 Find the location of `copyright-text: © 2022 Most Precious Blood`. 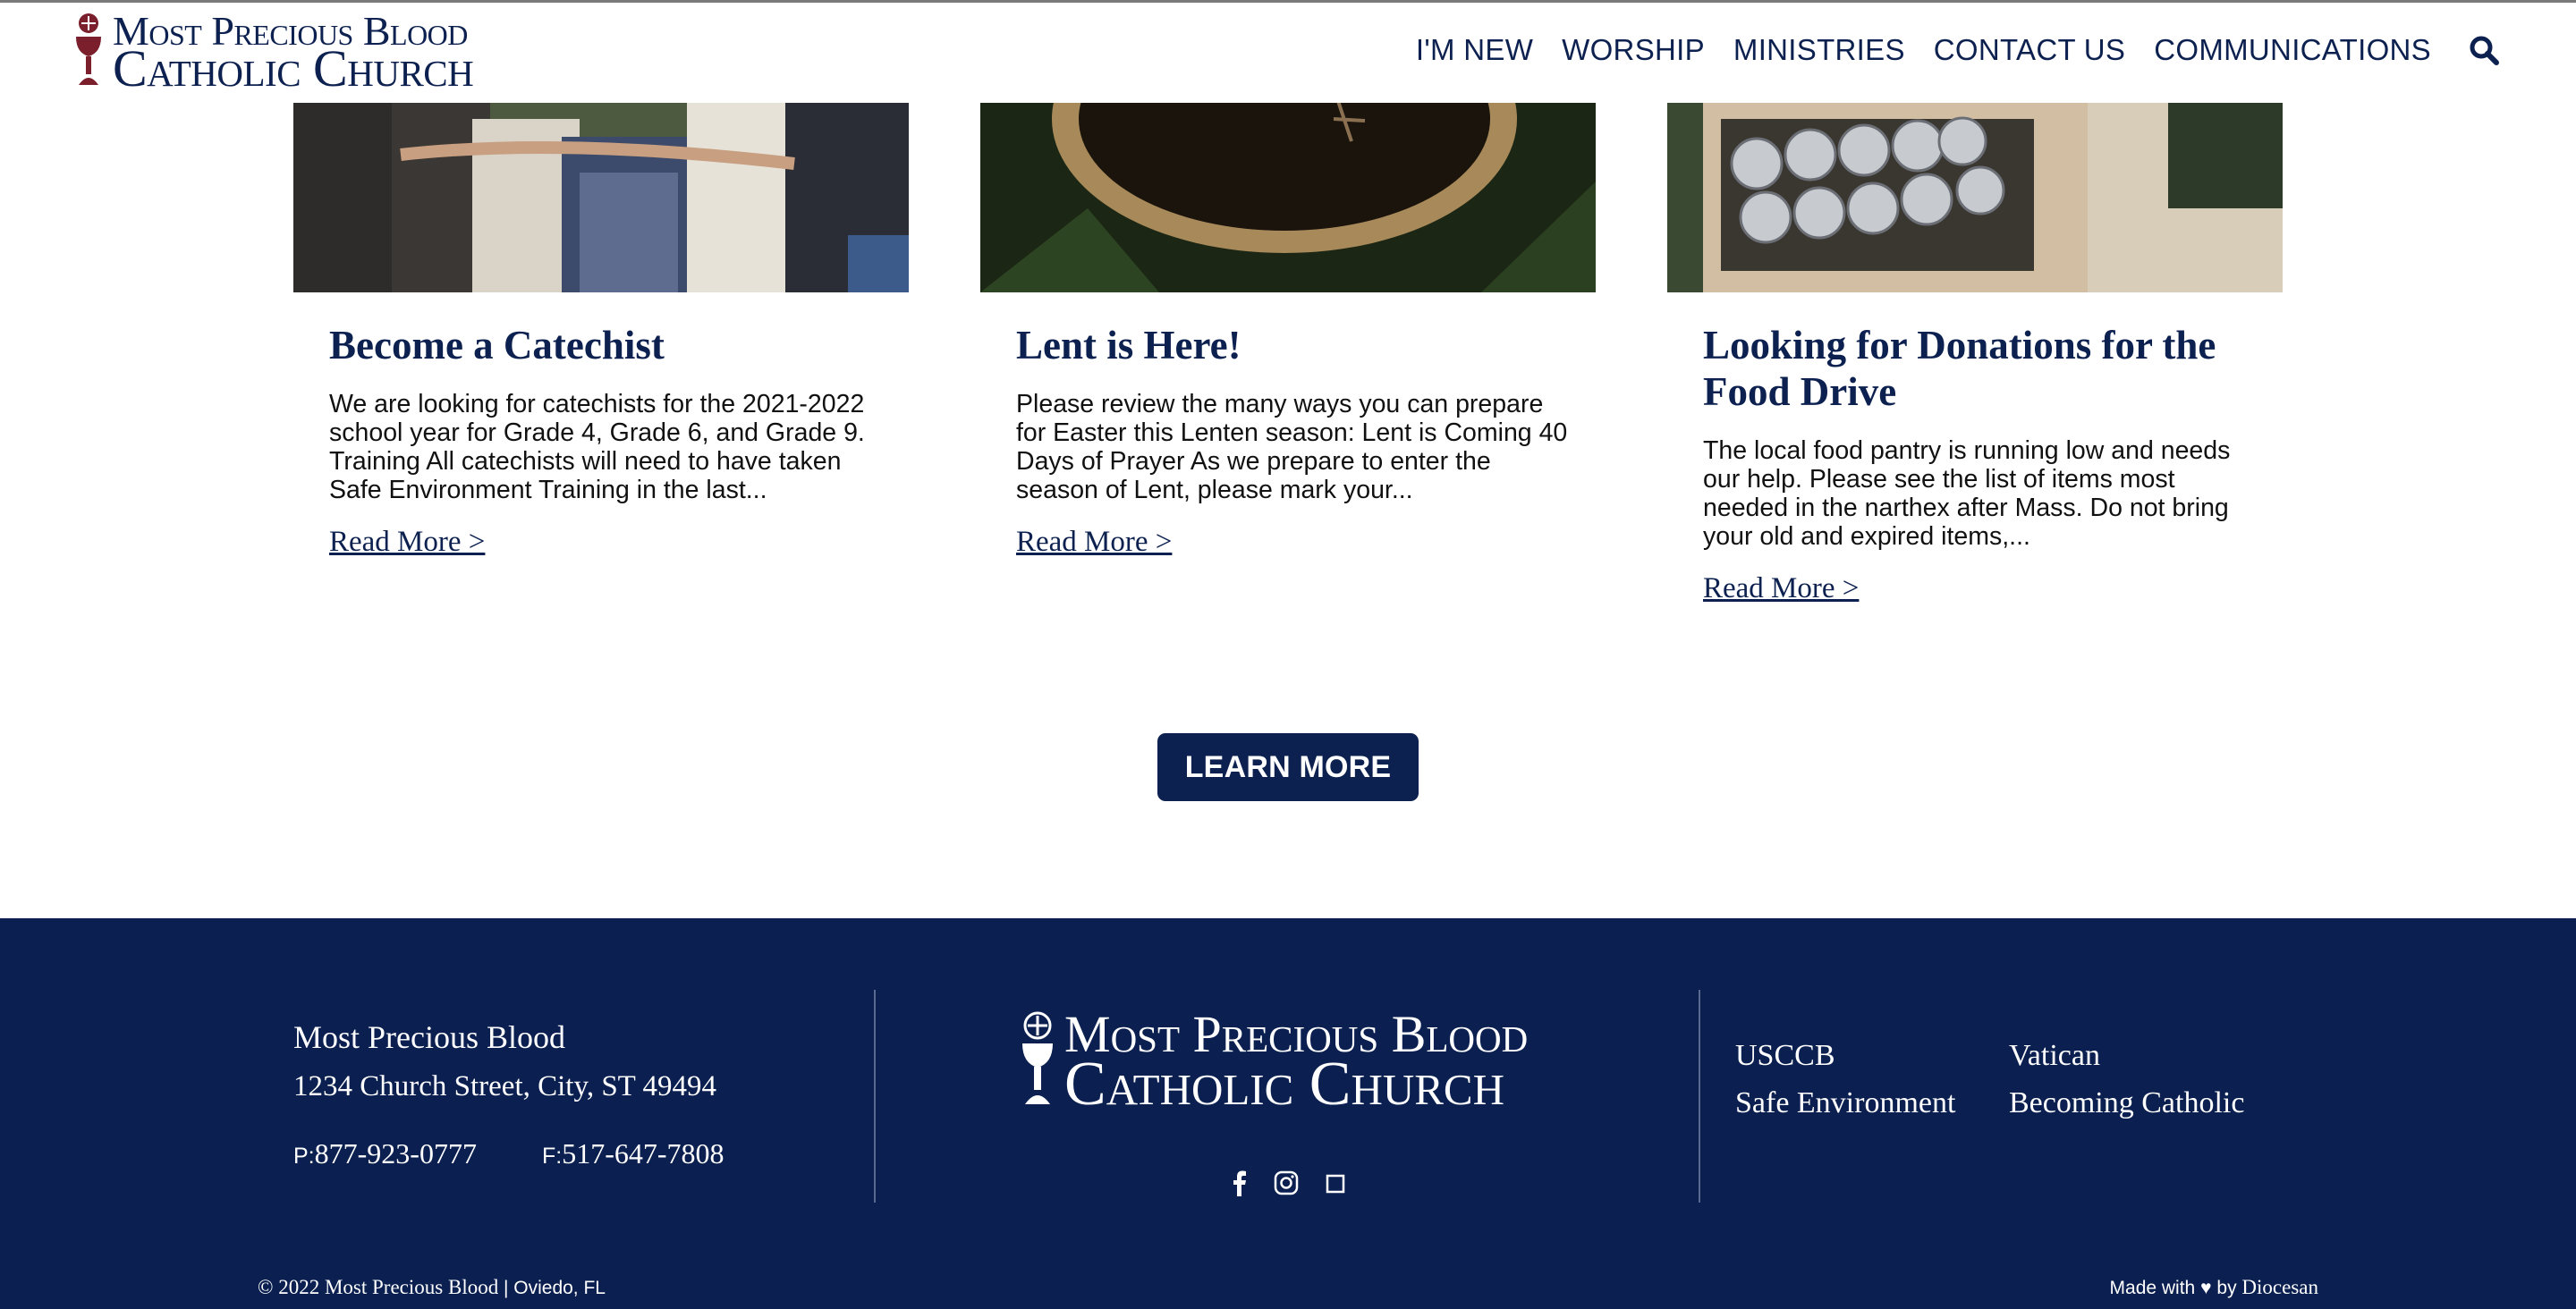

copyright-text: © 2022 Most Precious Blood is located at coordinates (378, 1287).